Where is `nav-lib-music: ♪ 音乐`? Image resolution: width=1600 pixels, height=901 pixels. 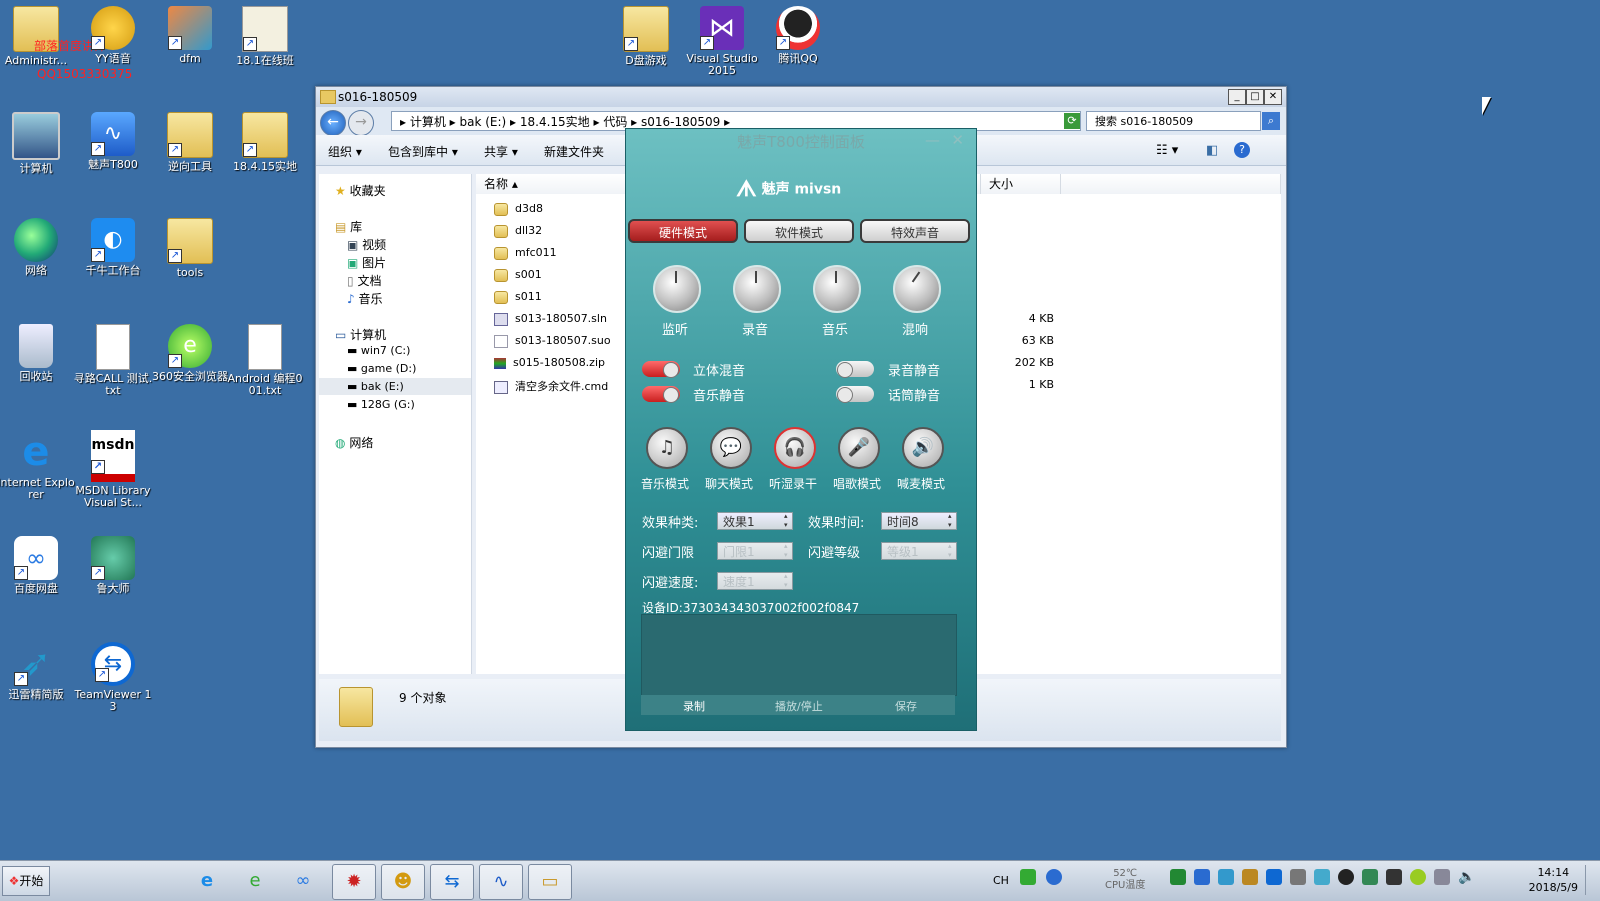 nav-lib-music: ♪ 音乐 is located at coordinates (365, 298).